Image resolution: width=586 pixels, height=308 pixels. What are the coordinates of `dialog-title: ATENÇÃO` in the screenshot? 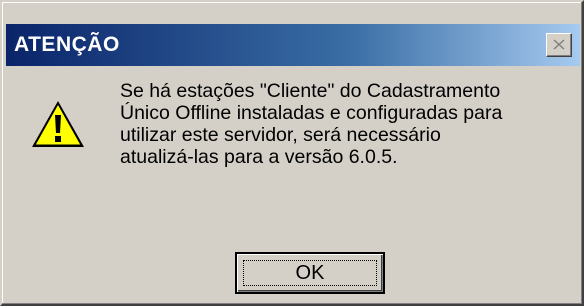 It's located at (67, 44).